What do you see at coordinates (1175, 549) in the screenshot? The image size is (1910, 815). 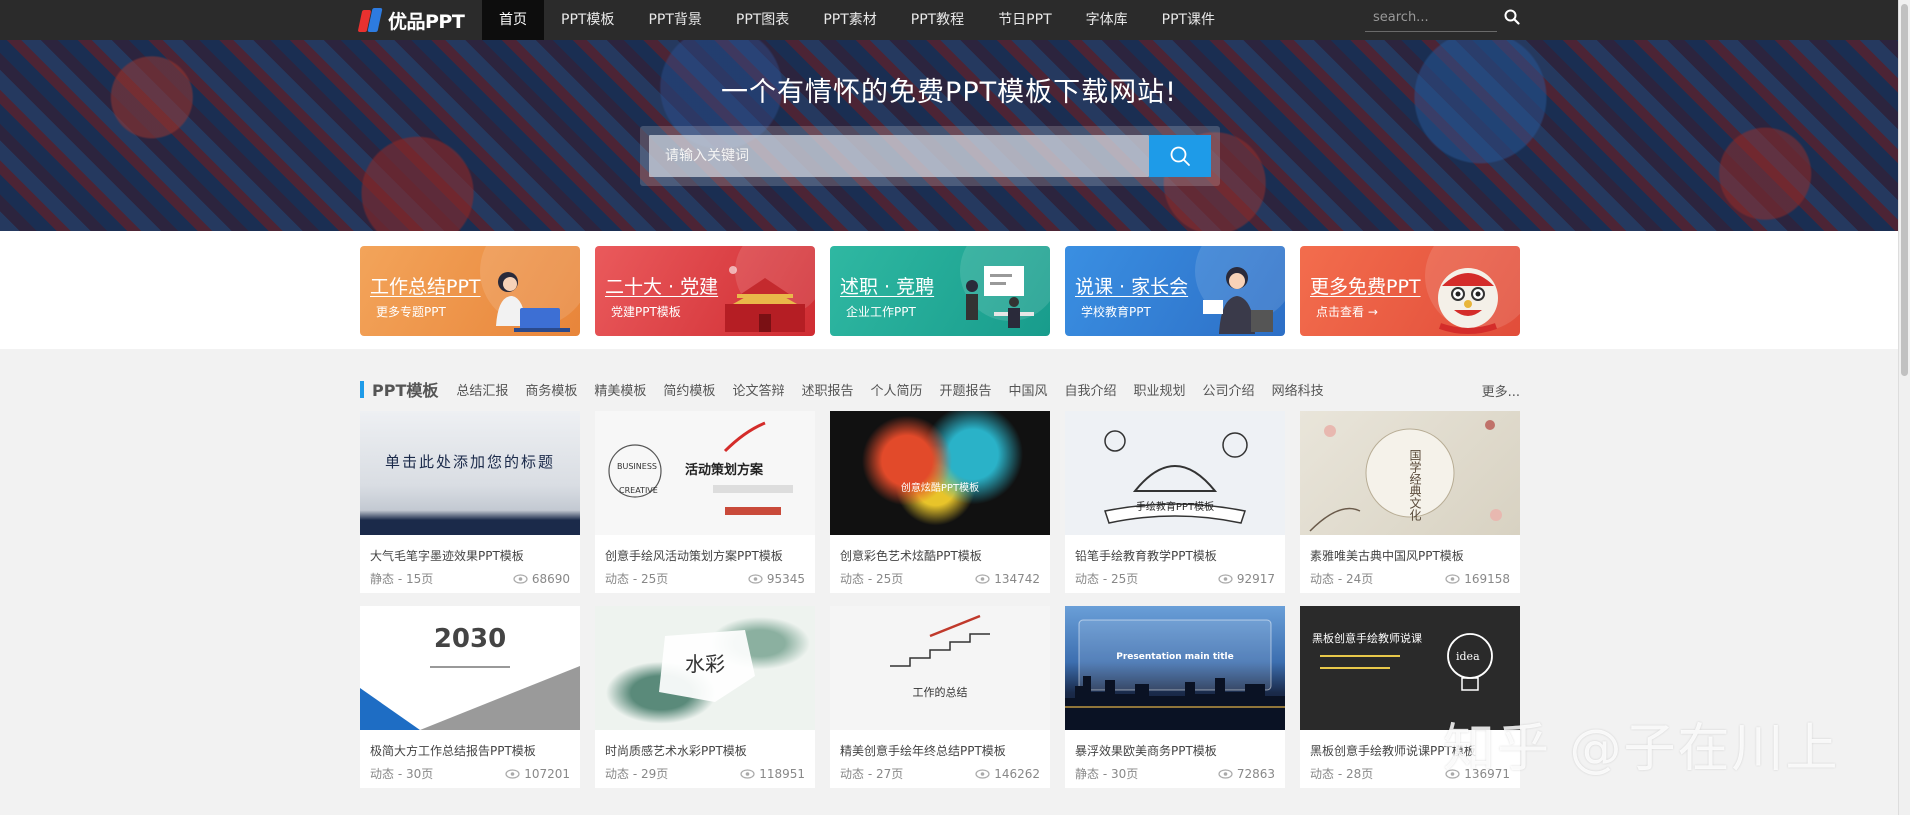 I see `card-title: 铅笔手绘教育教学PPT模板` at bounding box center [1175, 549].